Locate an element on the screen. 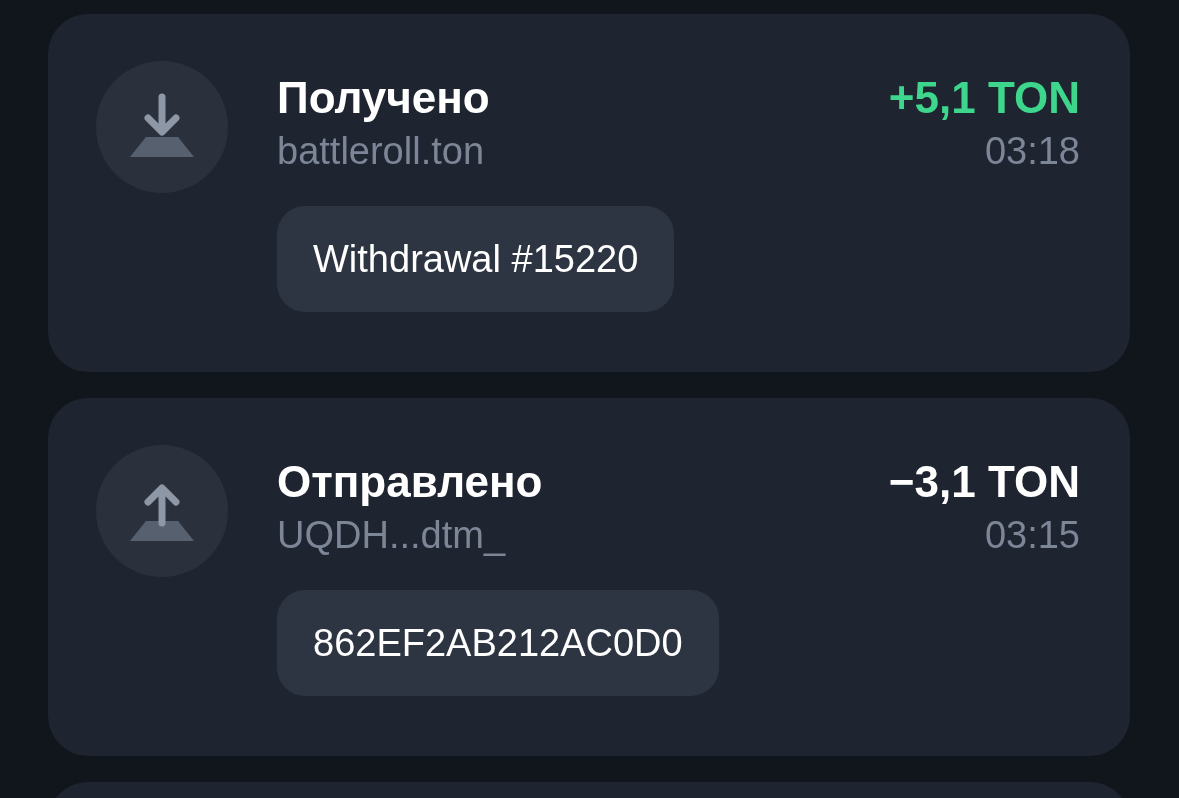 The width and height of the screenshot is (1179, 798). transaction-amount: +5,1 TON is located at coordinates (984, 98).